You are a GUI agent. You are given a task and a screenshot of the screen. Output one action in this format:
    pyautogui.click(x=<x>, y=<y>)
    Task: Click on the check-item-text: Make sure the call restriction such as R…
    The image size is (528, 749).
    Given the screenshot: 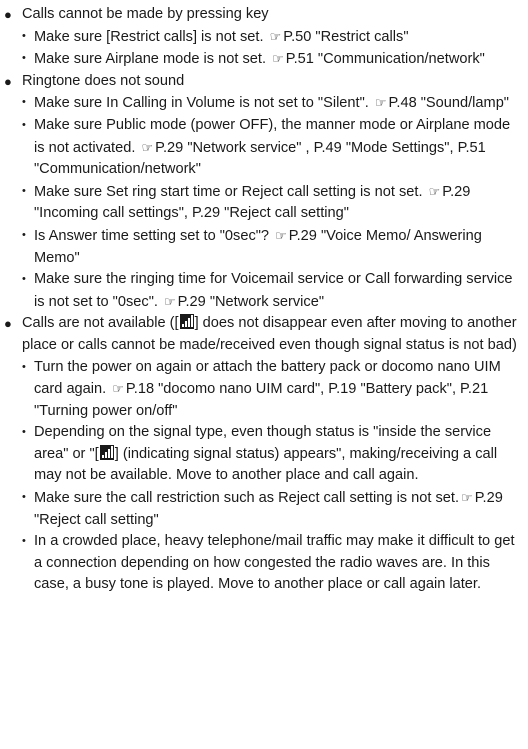 What is the action you would take?
    pyautogui.click(x=277, y=509)
    